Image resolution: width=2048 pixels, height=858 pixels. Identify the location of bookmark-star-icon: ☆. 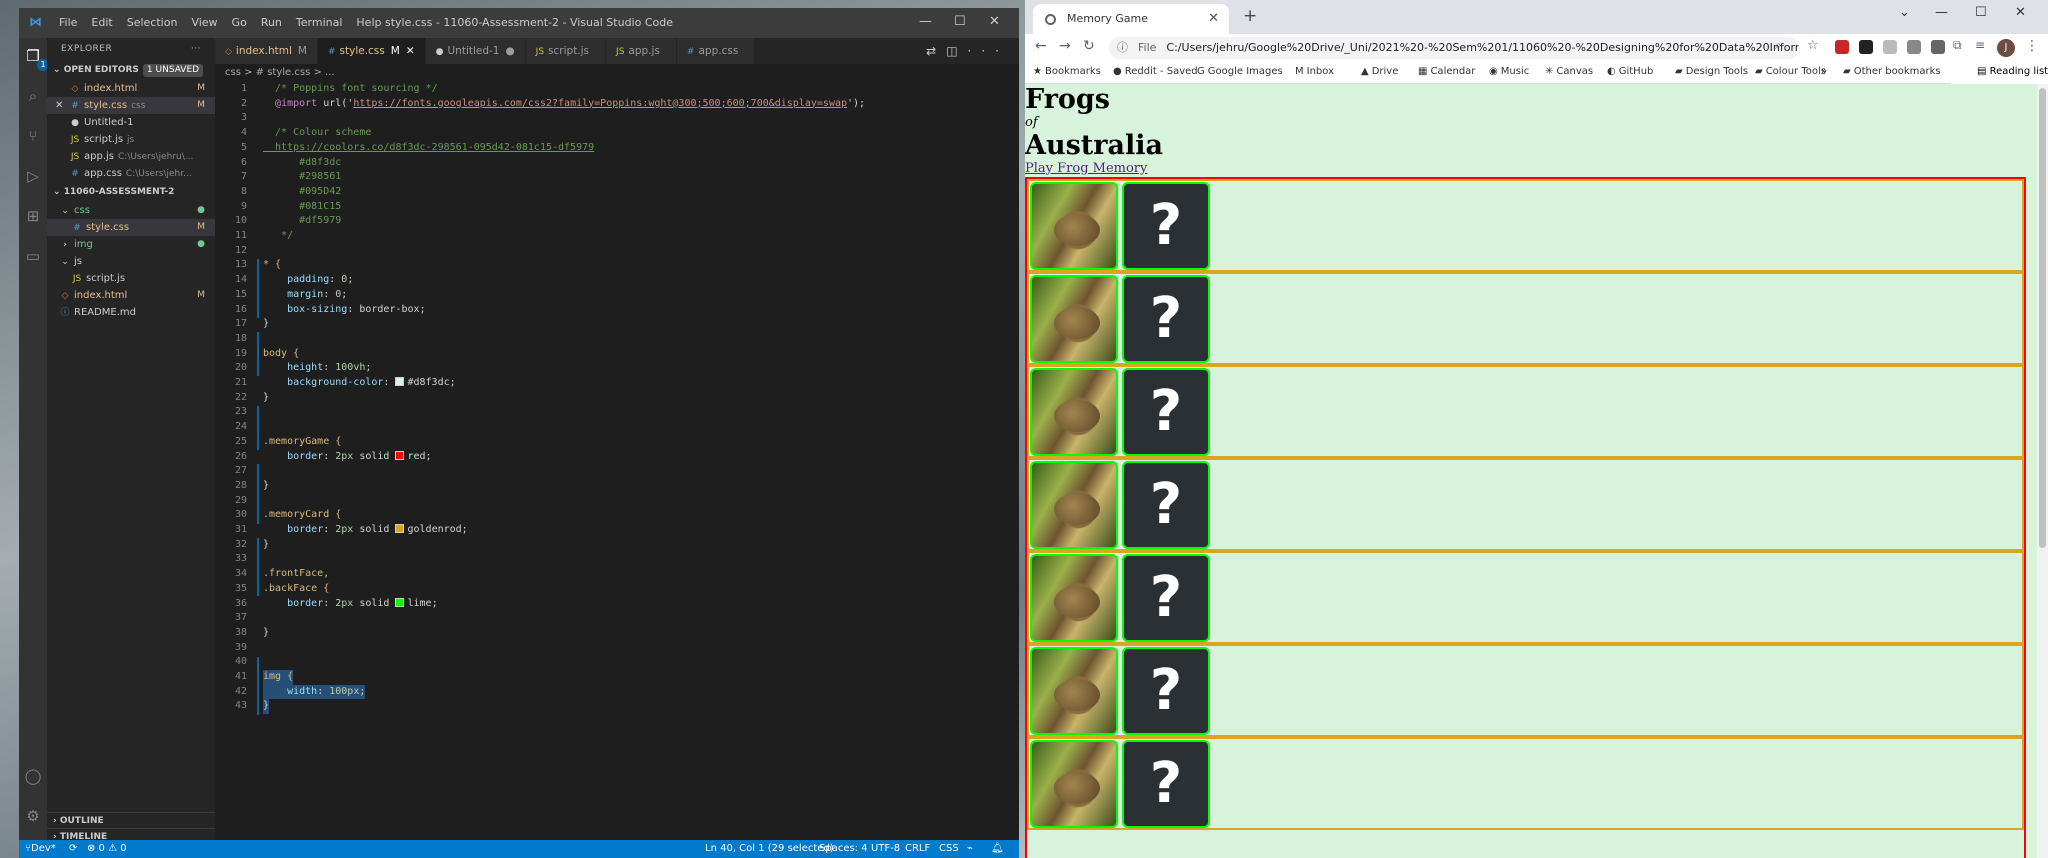
(1813, 45).